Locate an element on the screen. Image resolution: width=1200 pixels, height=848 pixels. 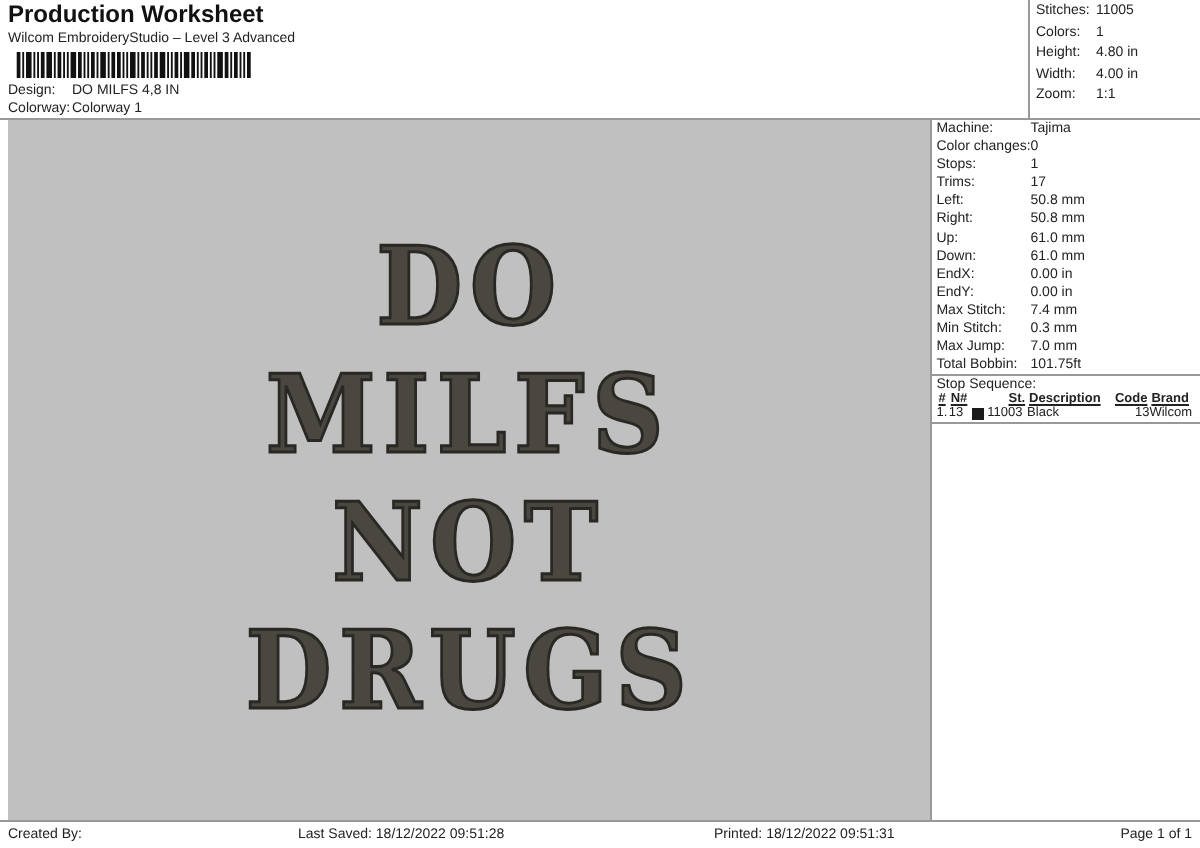
embroidered-text: DO is located at coordinates (469, 286).